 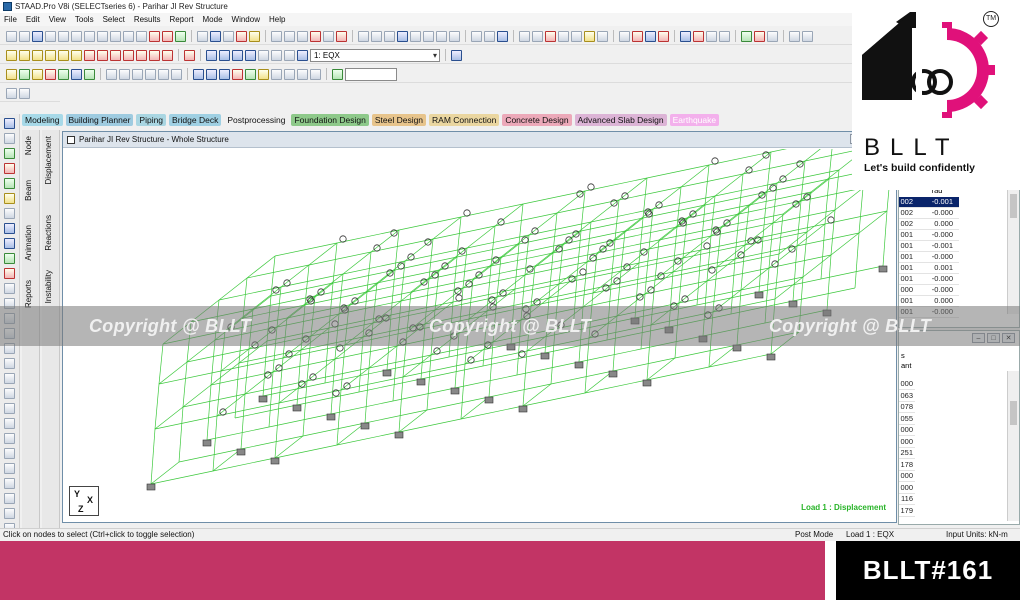 What do you see at coordinates (256, 120) in the screenshot?
I see `tab-postprocessing: Postprocessing` at bounding box center [256, 120].